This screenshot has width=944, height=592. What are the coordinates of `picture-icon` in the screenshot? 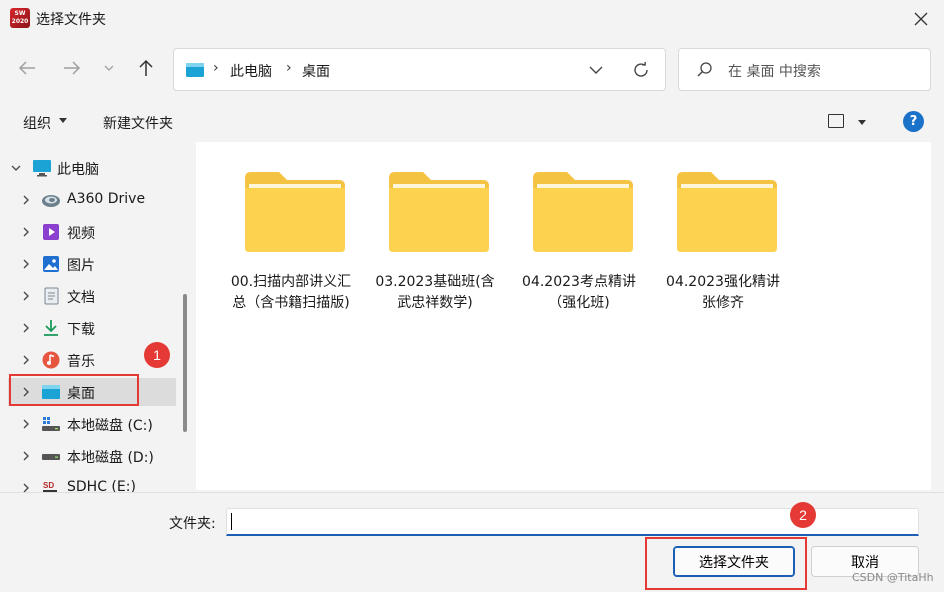 It's located at (51, 264).